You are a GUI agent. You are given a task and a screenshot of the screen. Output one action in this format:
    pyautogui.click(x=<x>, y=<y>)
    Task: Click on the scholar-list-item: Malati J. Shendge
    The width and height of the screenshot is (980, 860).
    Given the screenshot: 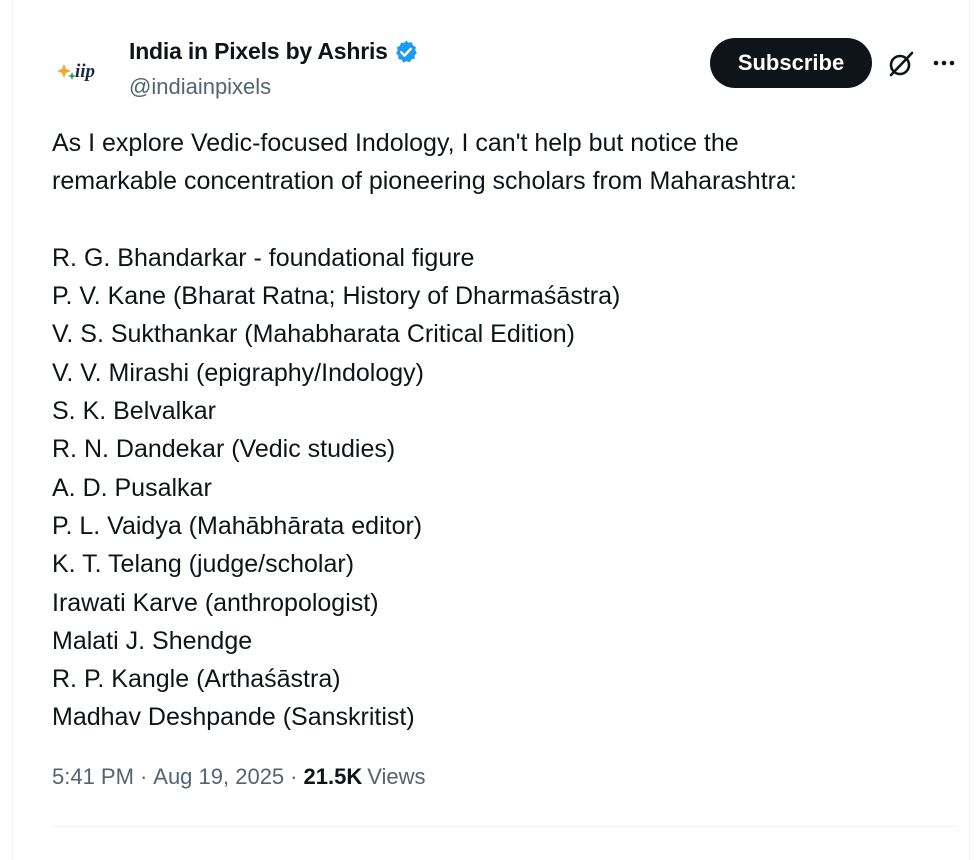 What is the action you would take?
    pyautogui.click(x=152, y=640)
    